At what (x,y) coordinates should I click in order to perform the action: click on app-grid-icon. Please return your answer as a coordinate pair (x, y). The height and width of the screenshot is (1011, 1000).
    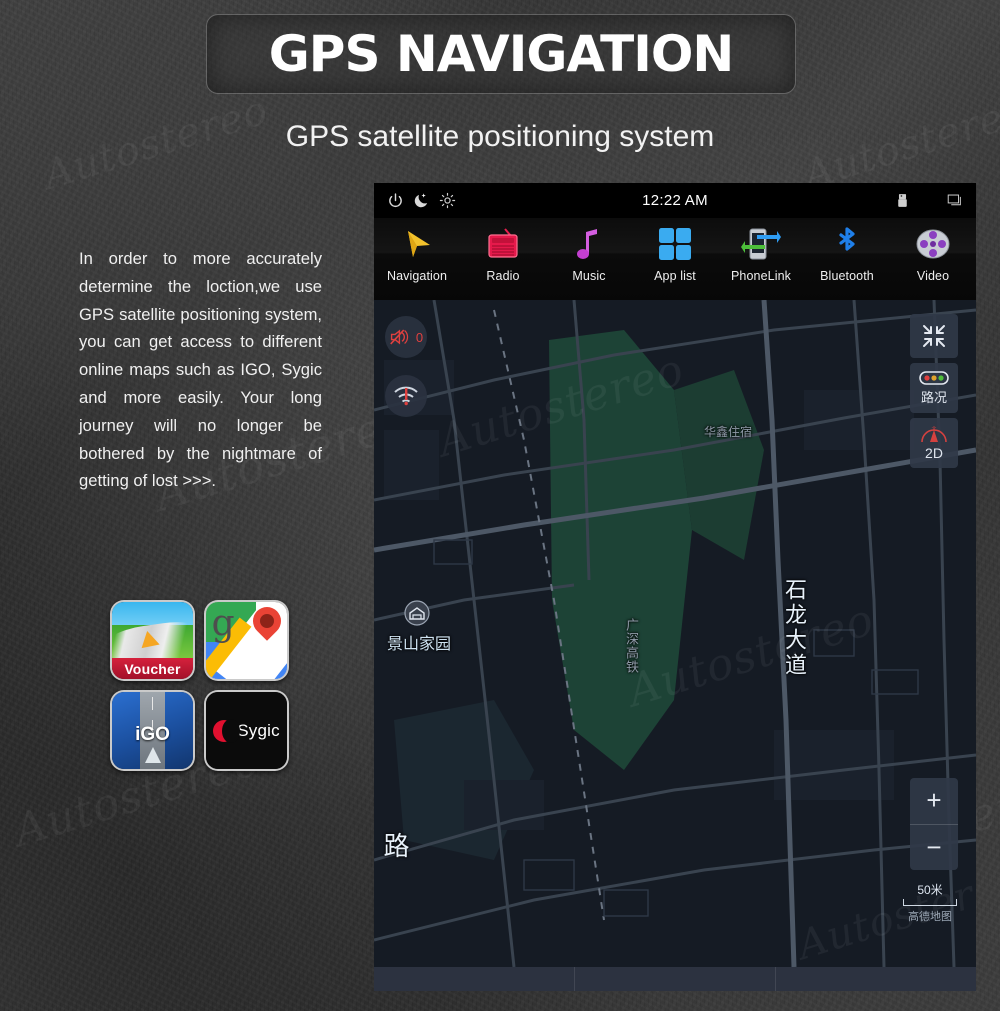
    Looking at the image, I should click on (675, 244).